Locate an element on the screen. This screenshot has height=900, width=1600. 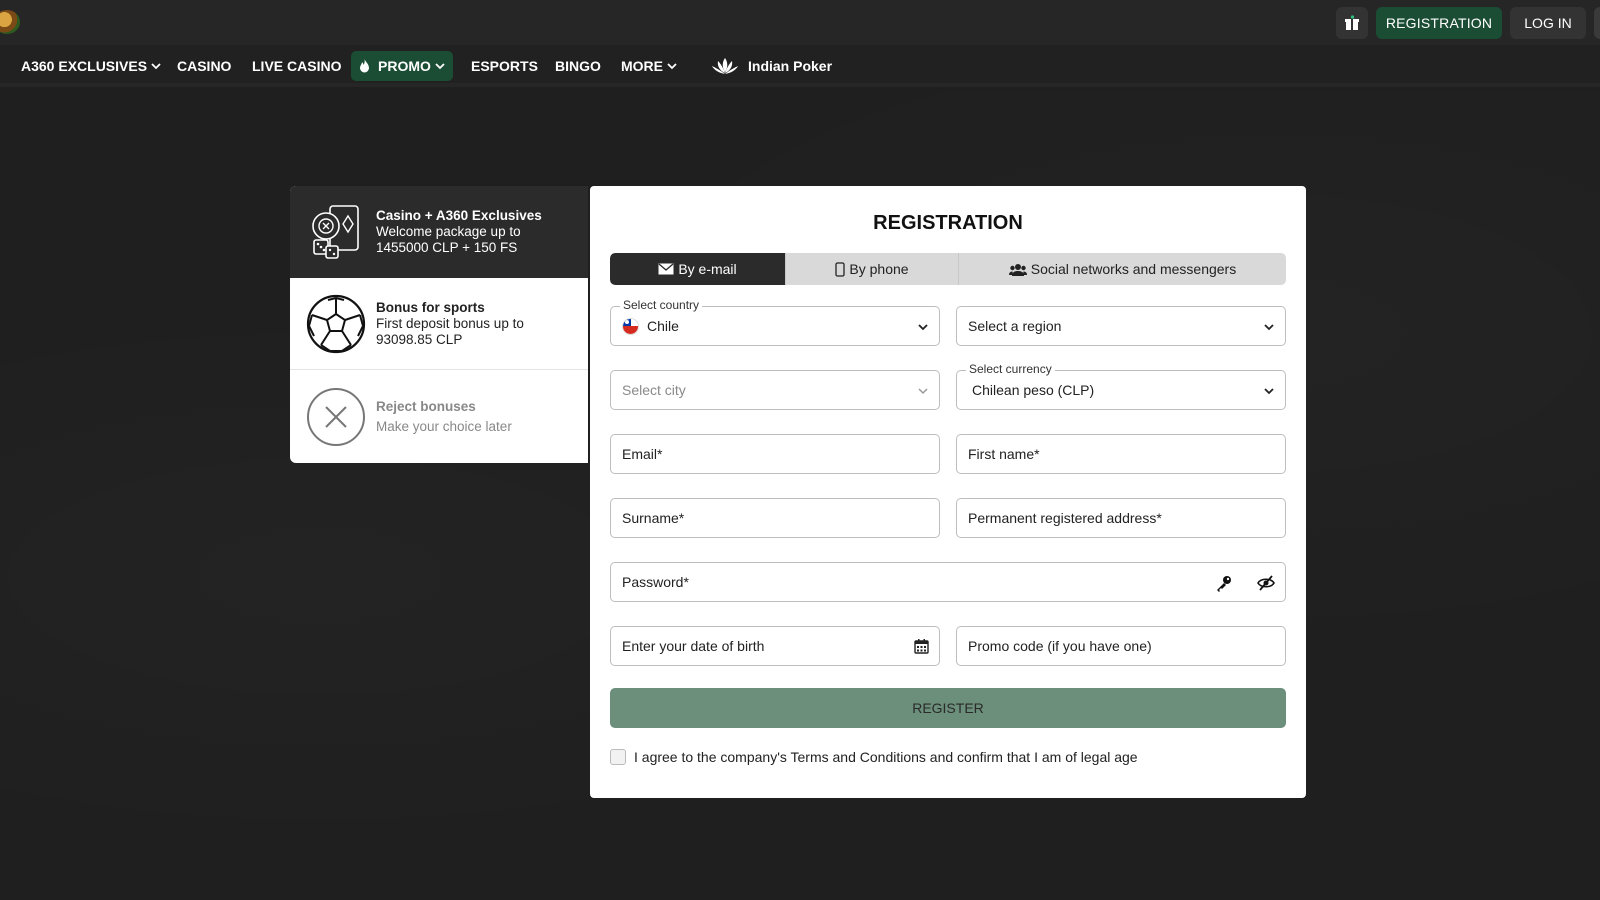
nav-item-label: MORE is located at coordinates (642, 66).